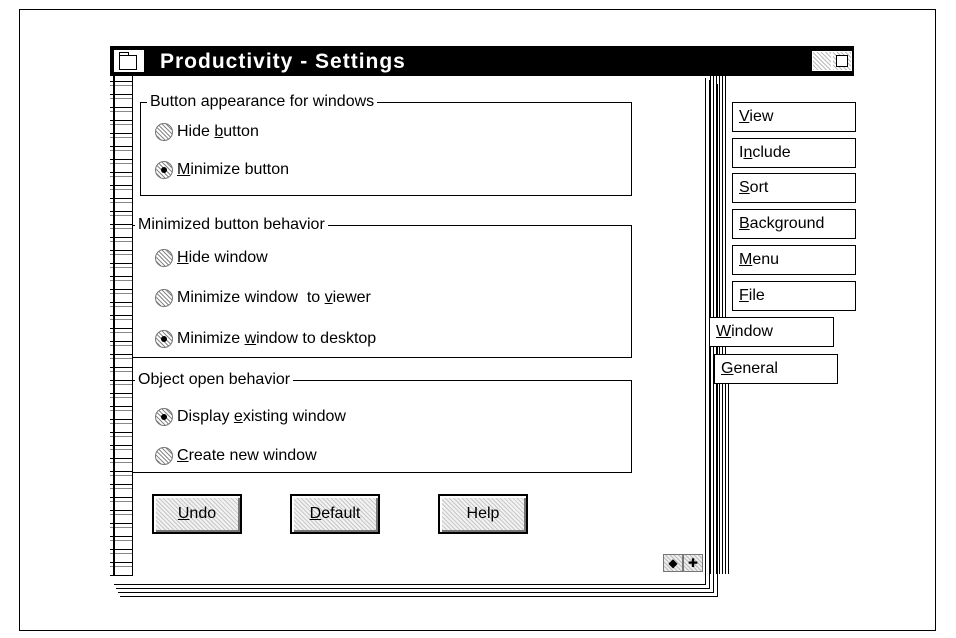 The height and width of the screenshot is (638, 956). Describe the element at coordinates (231, 225) in the screenshot. I see `group-label: Minimized button behavior` at that location.